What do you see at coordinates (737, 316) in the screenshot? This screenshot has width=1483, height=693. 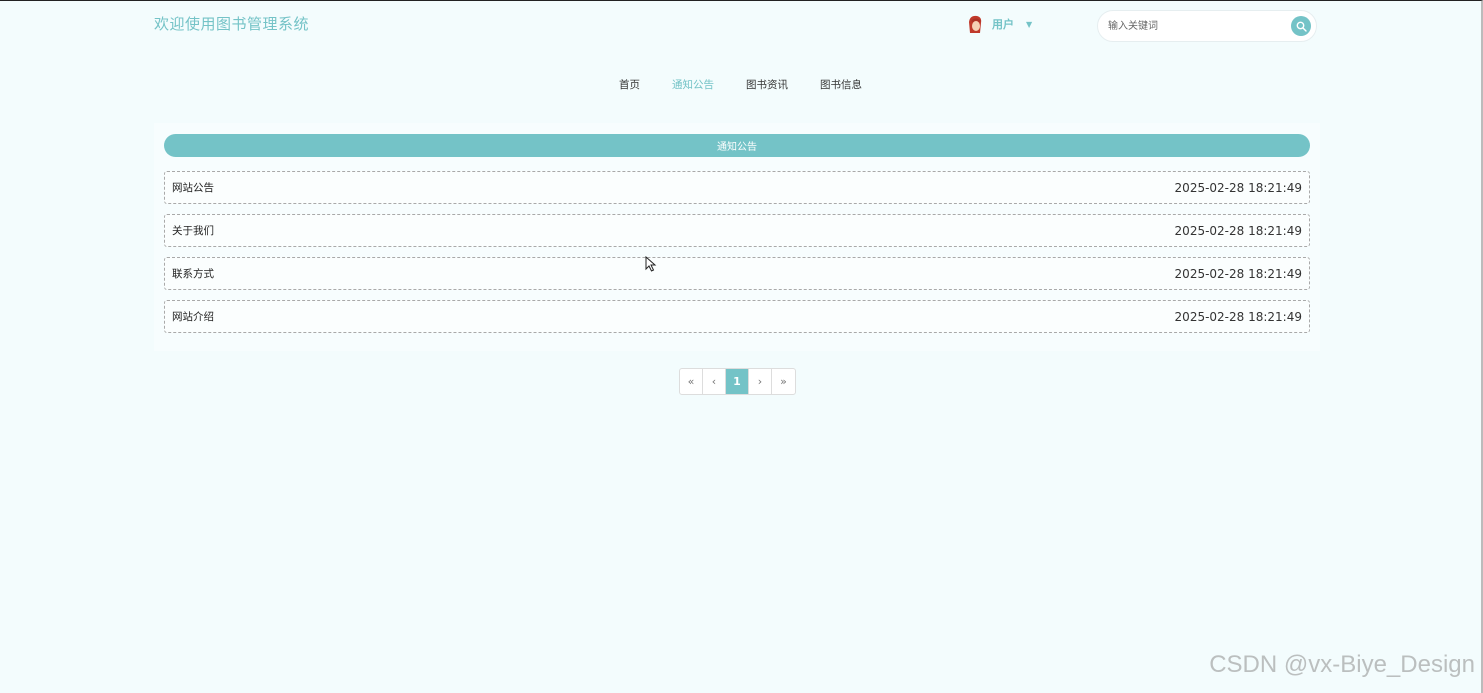 I see `list-item: 网站介绍 2025-02-28 18:21:49` at bounding box center [737, 316].